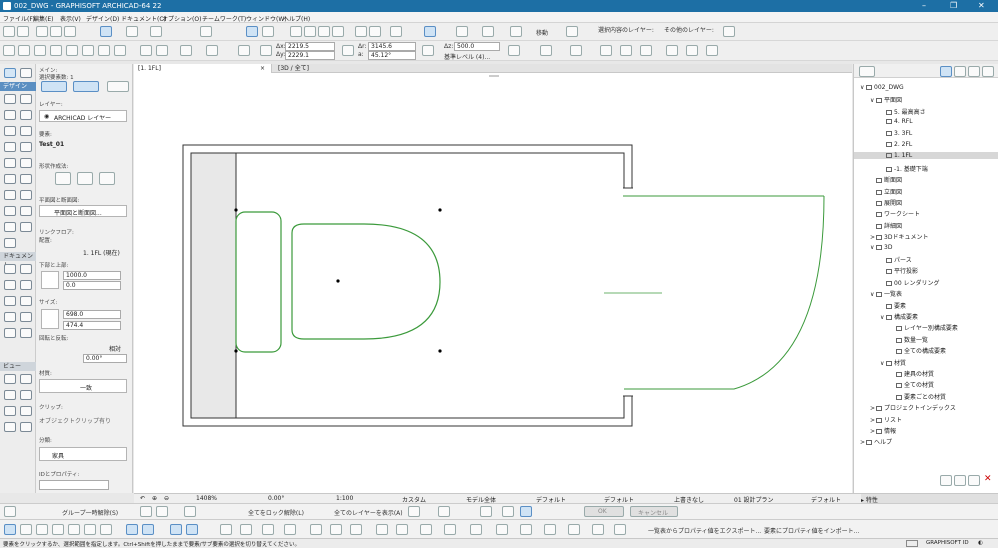 Image resolution: width=998 pixels, height=548 pixels. What do you see at coordinates (92, 314) in the screenshot?
I see `width-field: 698.0` at bounding box center [92, 314].